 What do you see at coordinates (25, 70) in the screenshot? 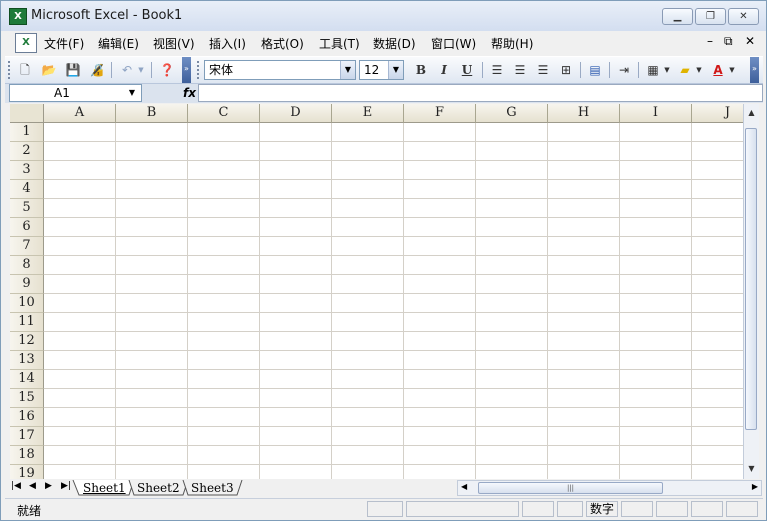
I see `new-button: 🗋` at bounding box center [25, 70].